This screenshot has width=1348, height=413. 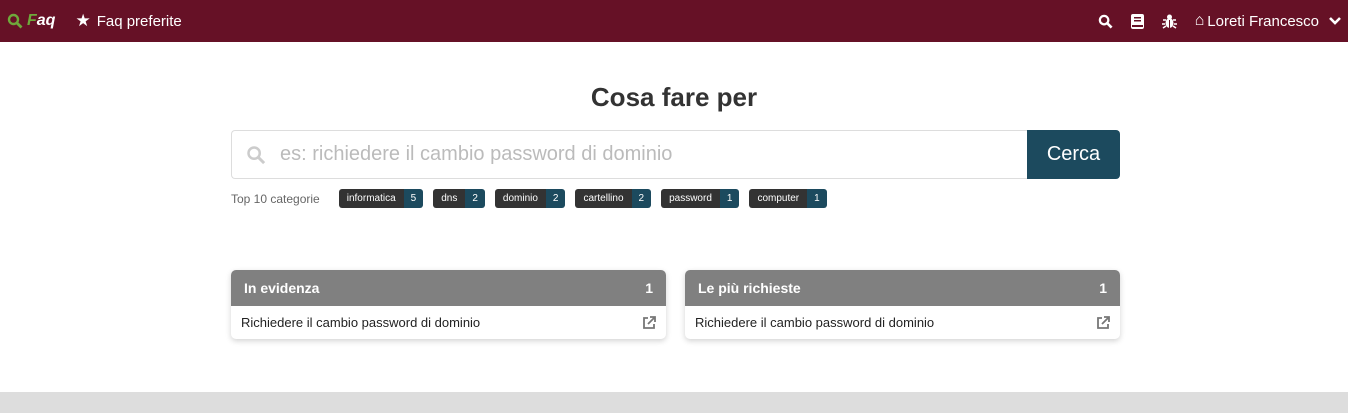 What do you see at coordinates (282, 288) in the screenshot?
I see `panel-title: In evidenza` at bounding box center [282, 288].